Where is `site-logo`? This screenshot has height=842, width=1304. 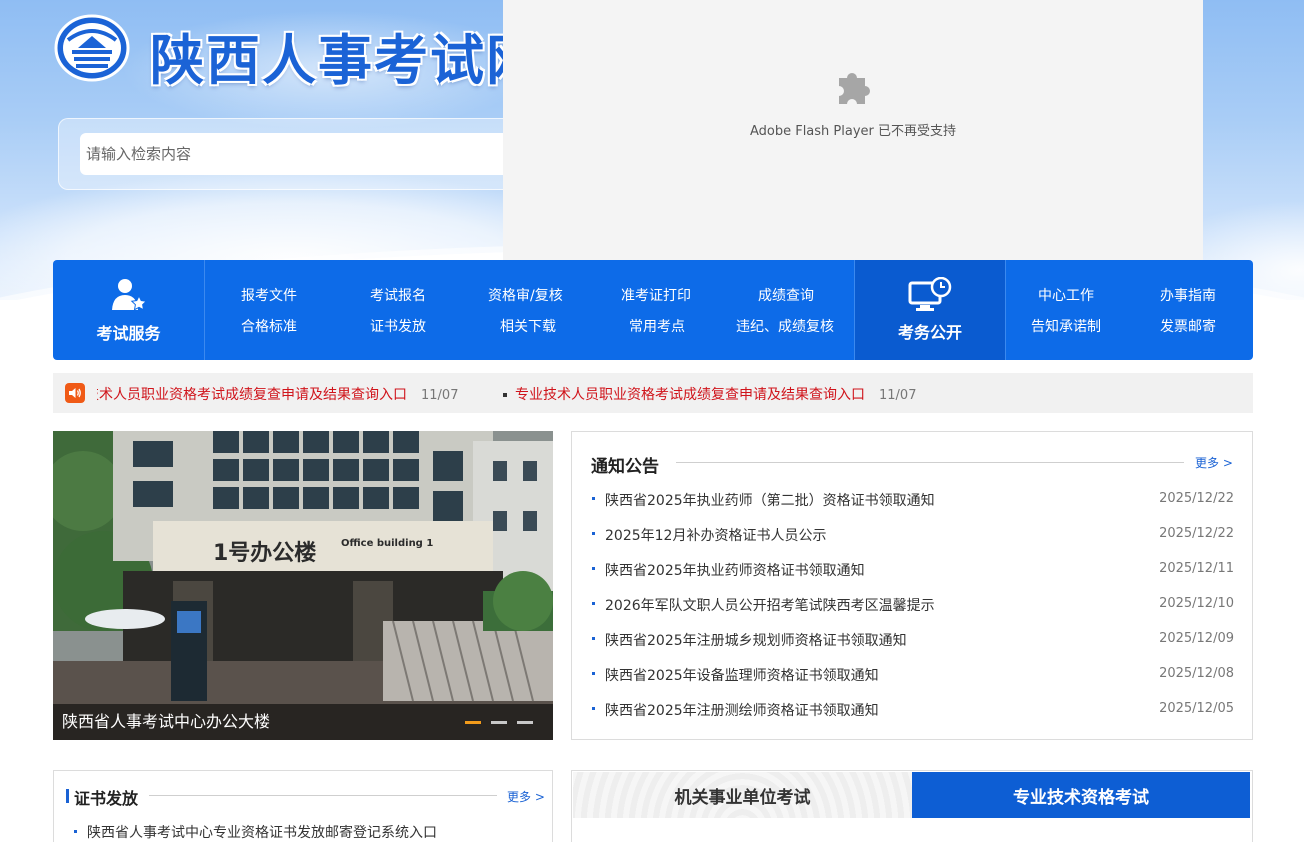 site-logo is located at coordinates (92, 48).